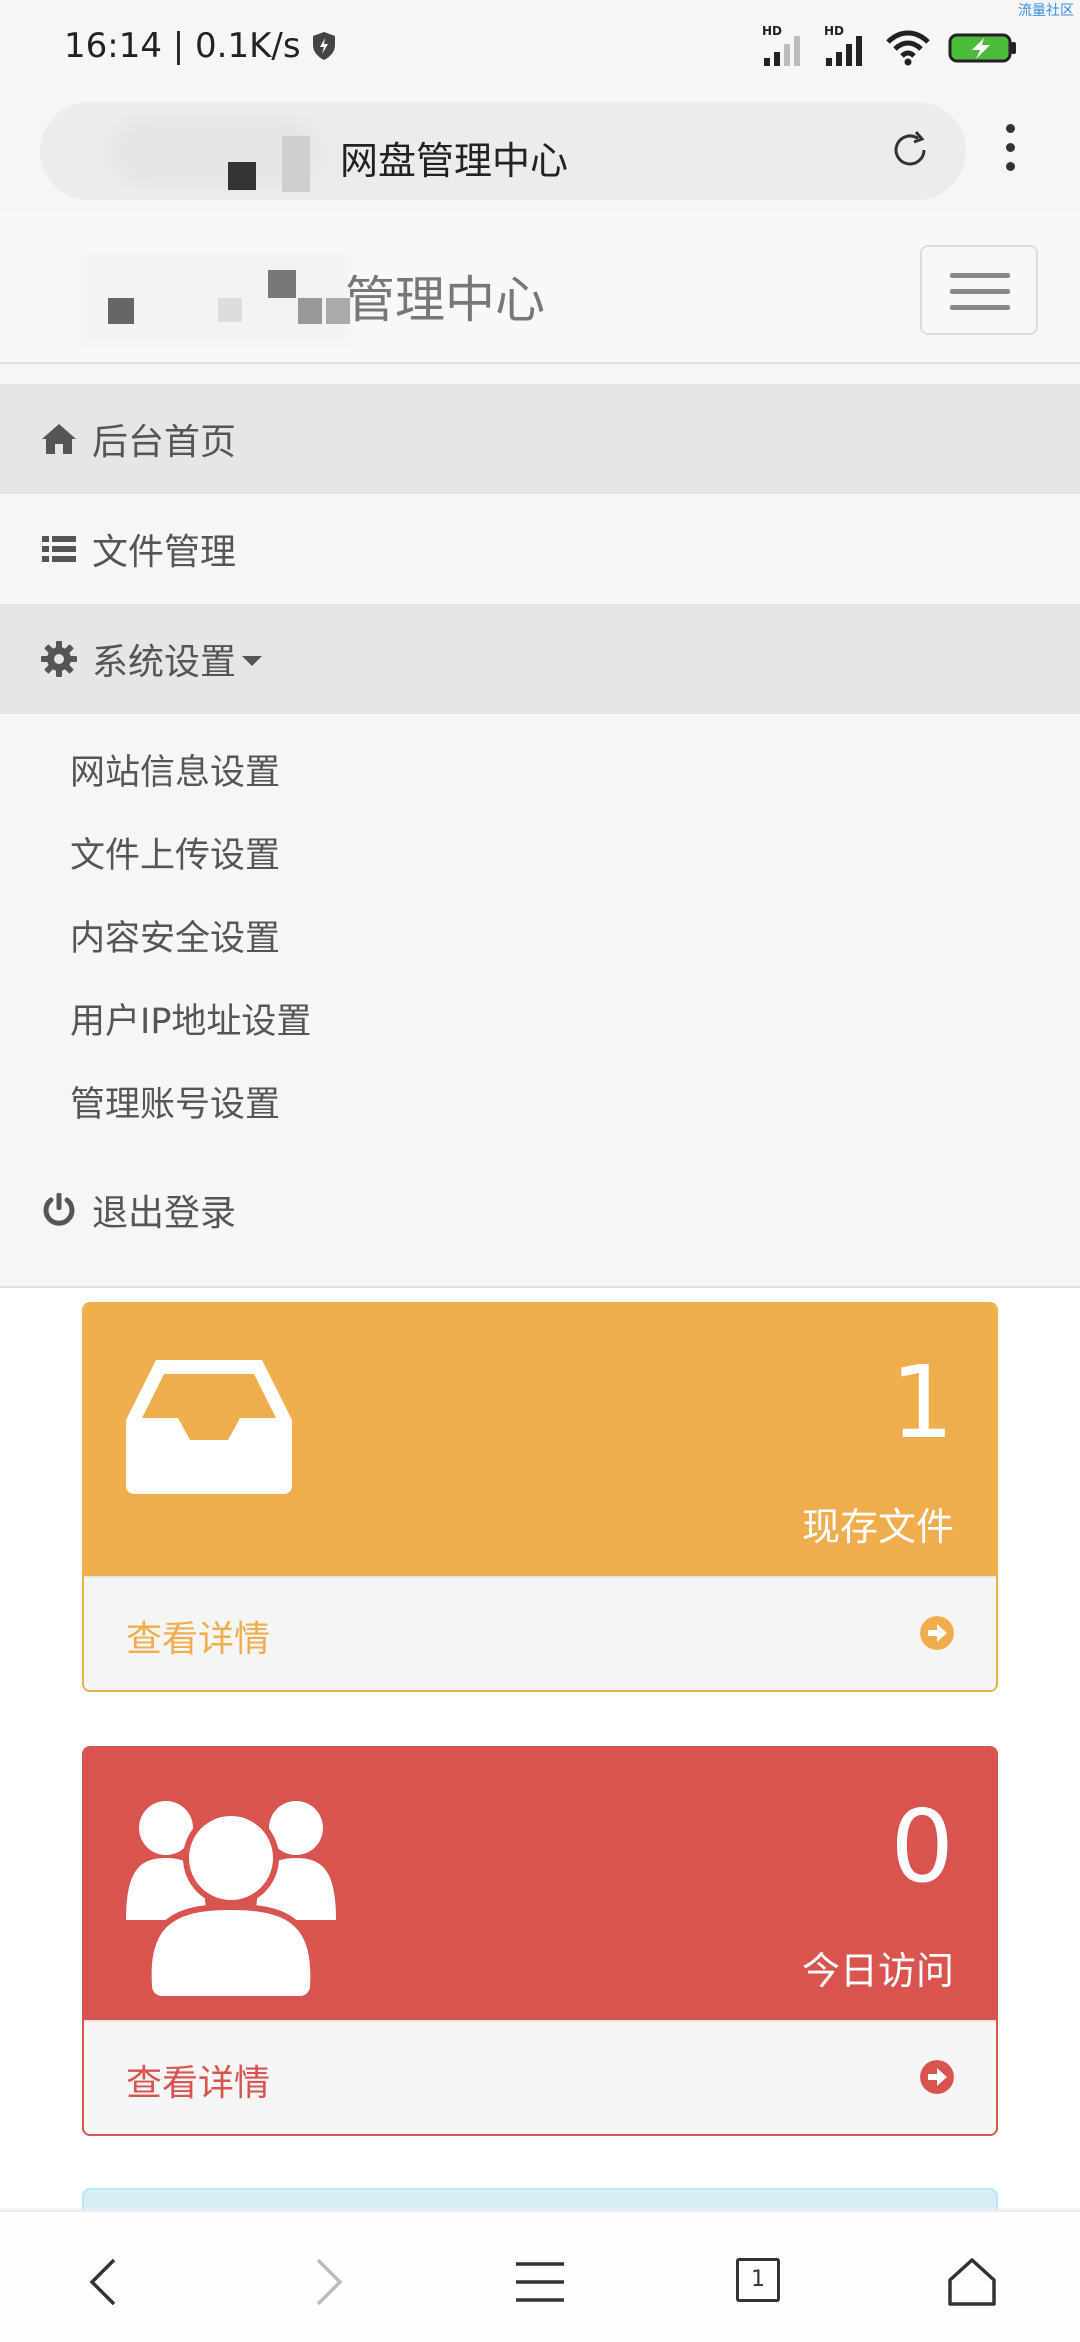 This screenshot has height=2342, width=1080. I want to click on menu-icon, so click(540, 2282).